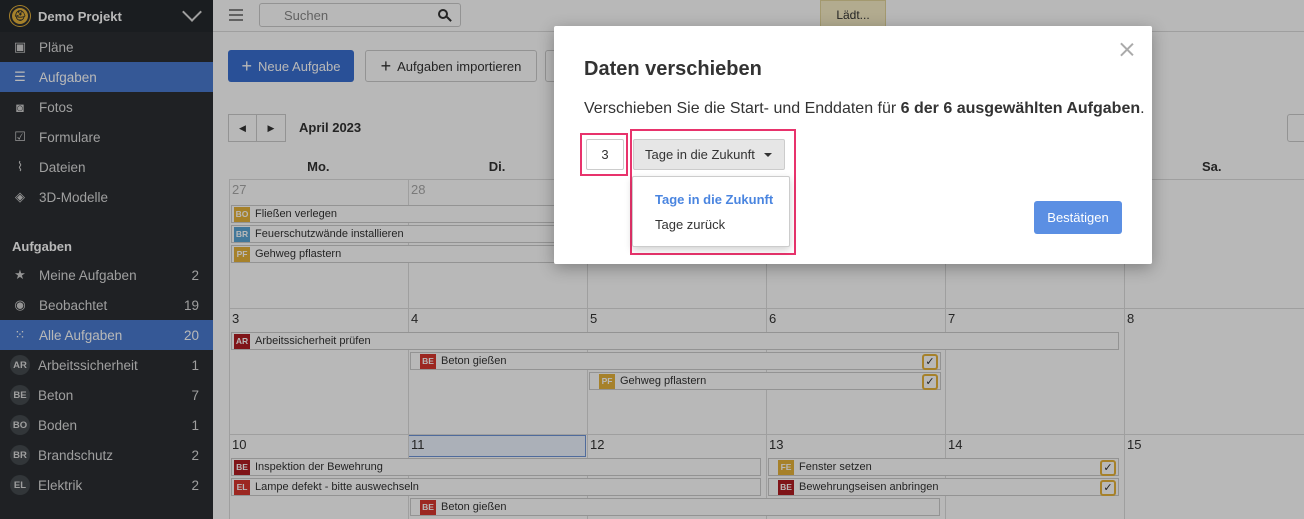  Describe the element at coordinates (605, 154) in the screenshot. I see `days-input: 3` at that location.